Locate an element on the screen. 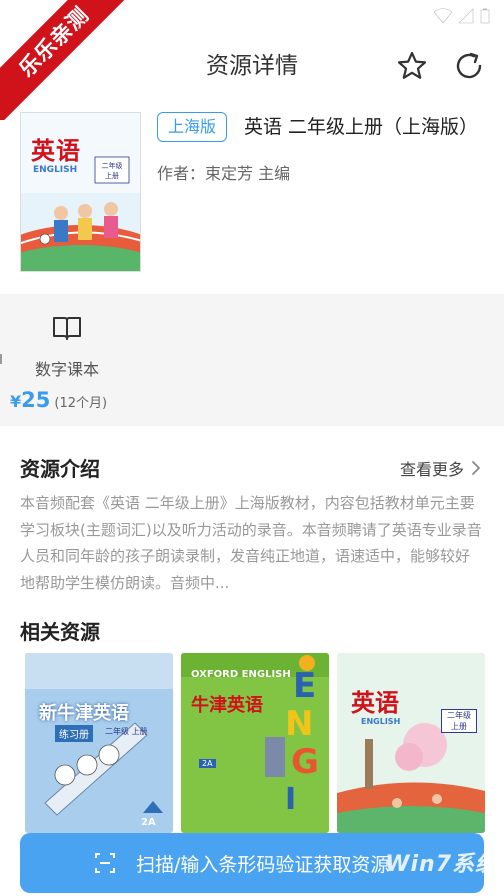  product-band: 数字课本 ¥25 (12个月) is located at coordinates (252, 360).